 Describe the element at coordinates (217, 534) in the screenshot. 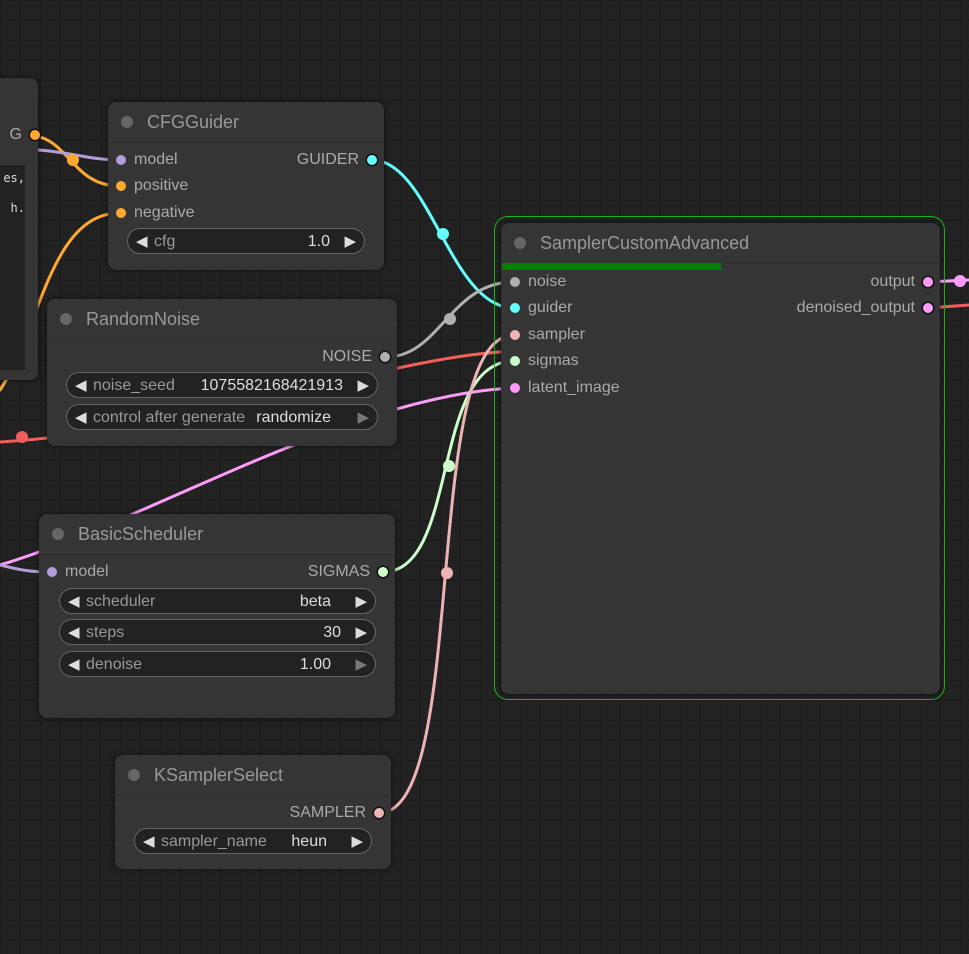

I see `node-title-bar: BasicScheduler` at that location.